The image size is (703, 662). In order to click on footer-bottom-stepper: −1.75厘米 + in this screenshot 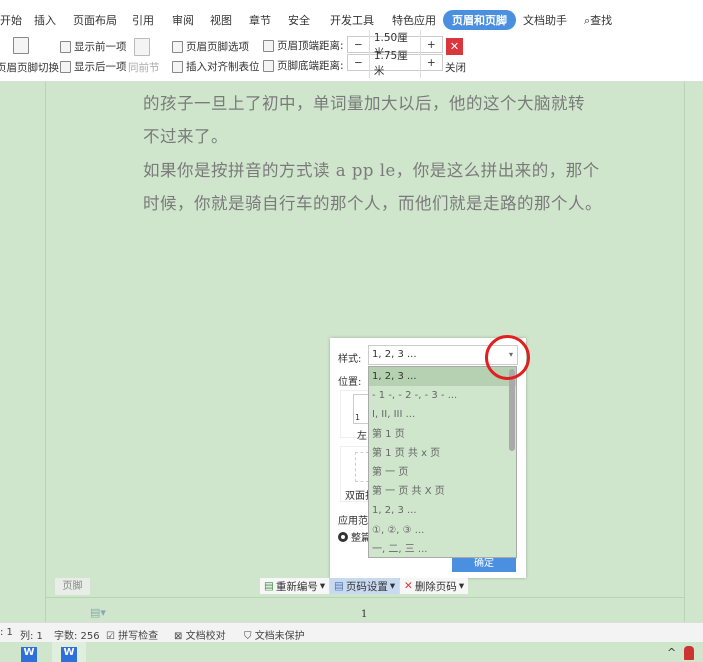, I will do `click(395, 62)`.